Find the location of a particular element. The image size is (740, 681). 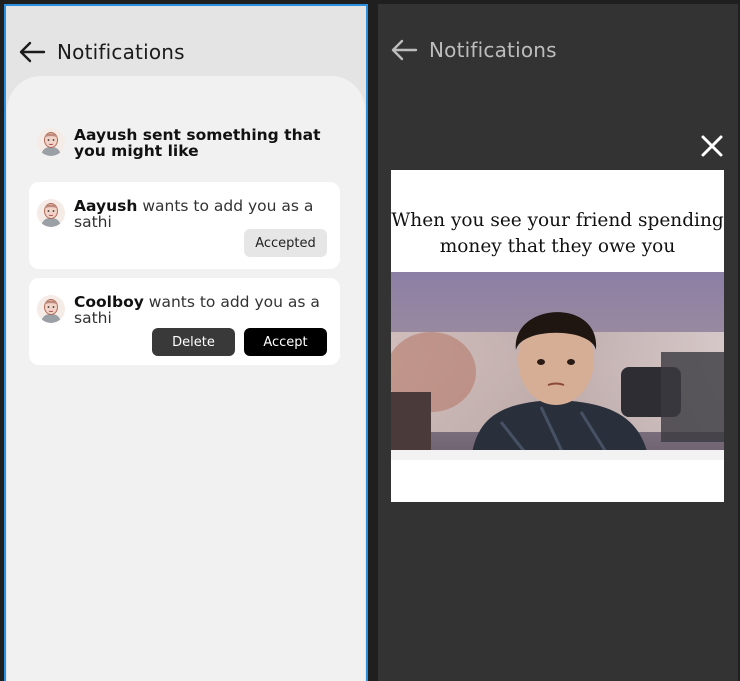

app-header: Notifications is located at coordinates (558, 49).